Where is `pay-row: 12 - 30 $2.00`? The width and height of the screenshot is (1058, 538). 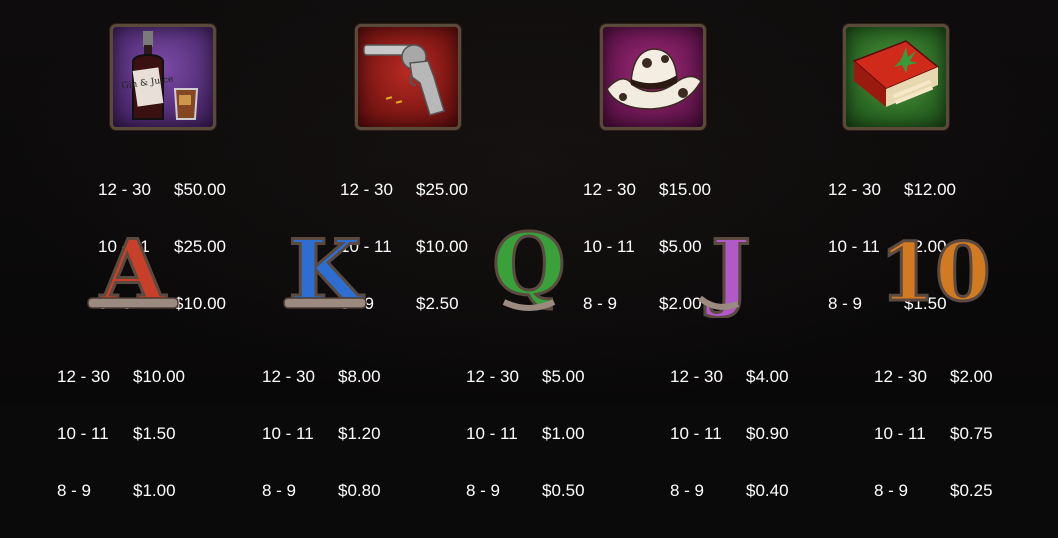 pay-row: 12 - 30 $2.00 is located at coordinates (933, 376).